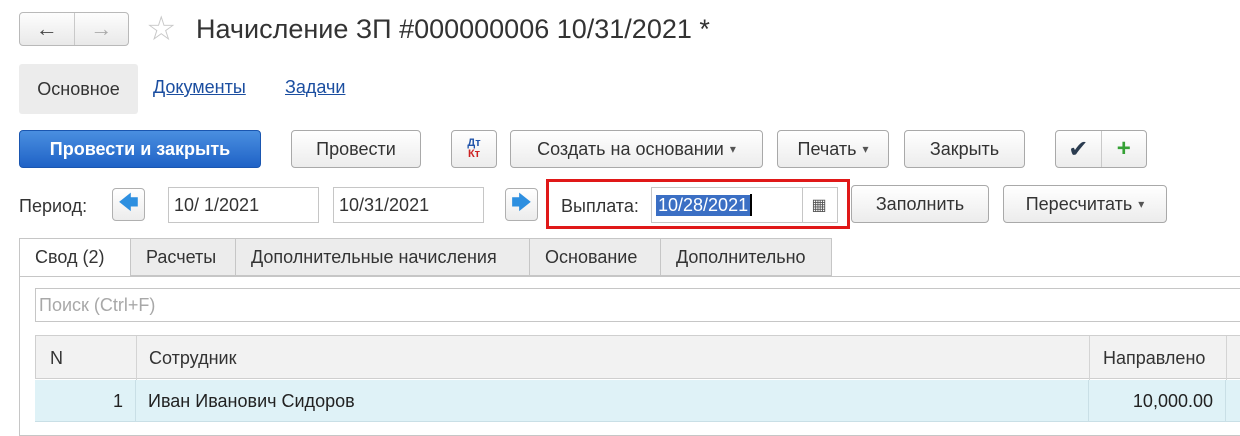 Image resolution: width=1240 pixels, height=436 pixels. What do you see at coordinates (251, 400) in the screenshot?
I see `cell-employee: Иван Иванович Сидоров` at bounding box center [251, 400].